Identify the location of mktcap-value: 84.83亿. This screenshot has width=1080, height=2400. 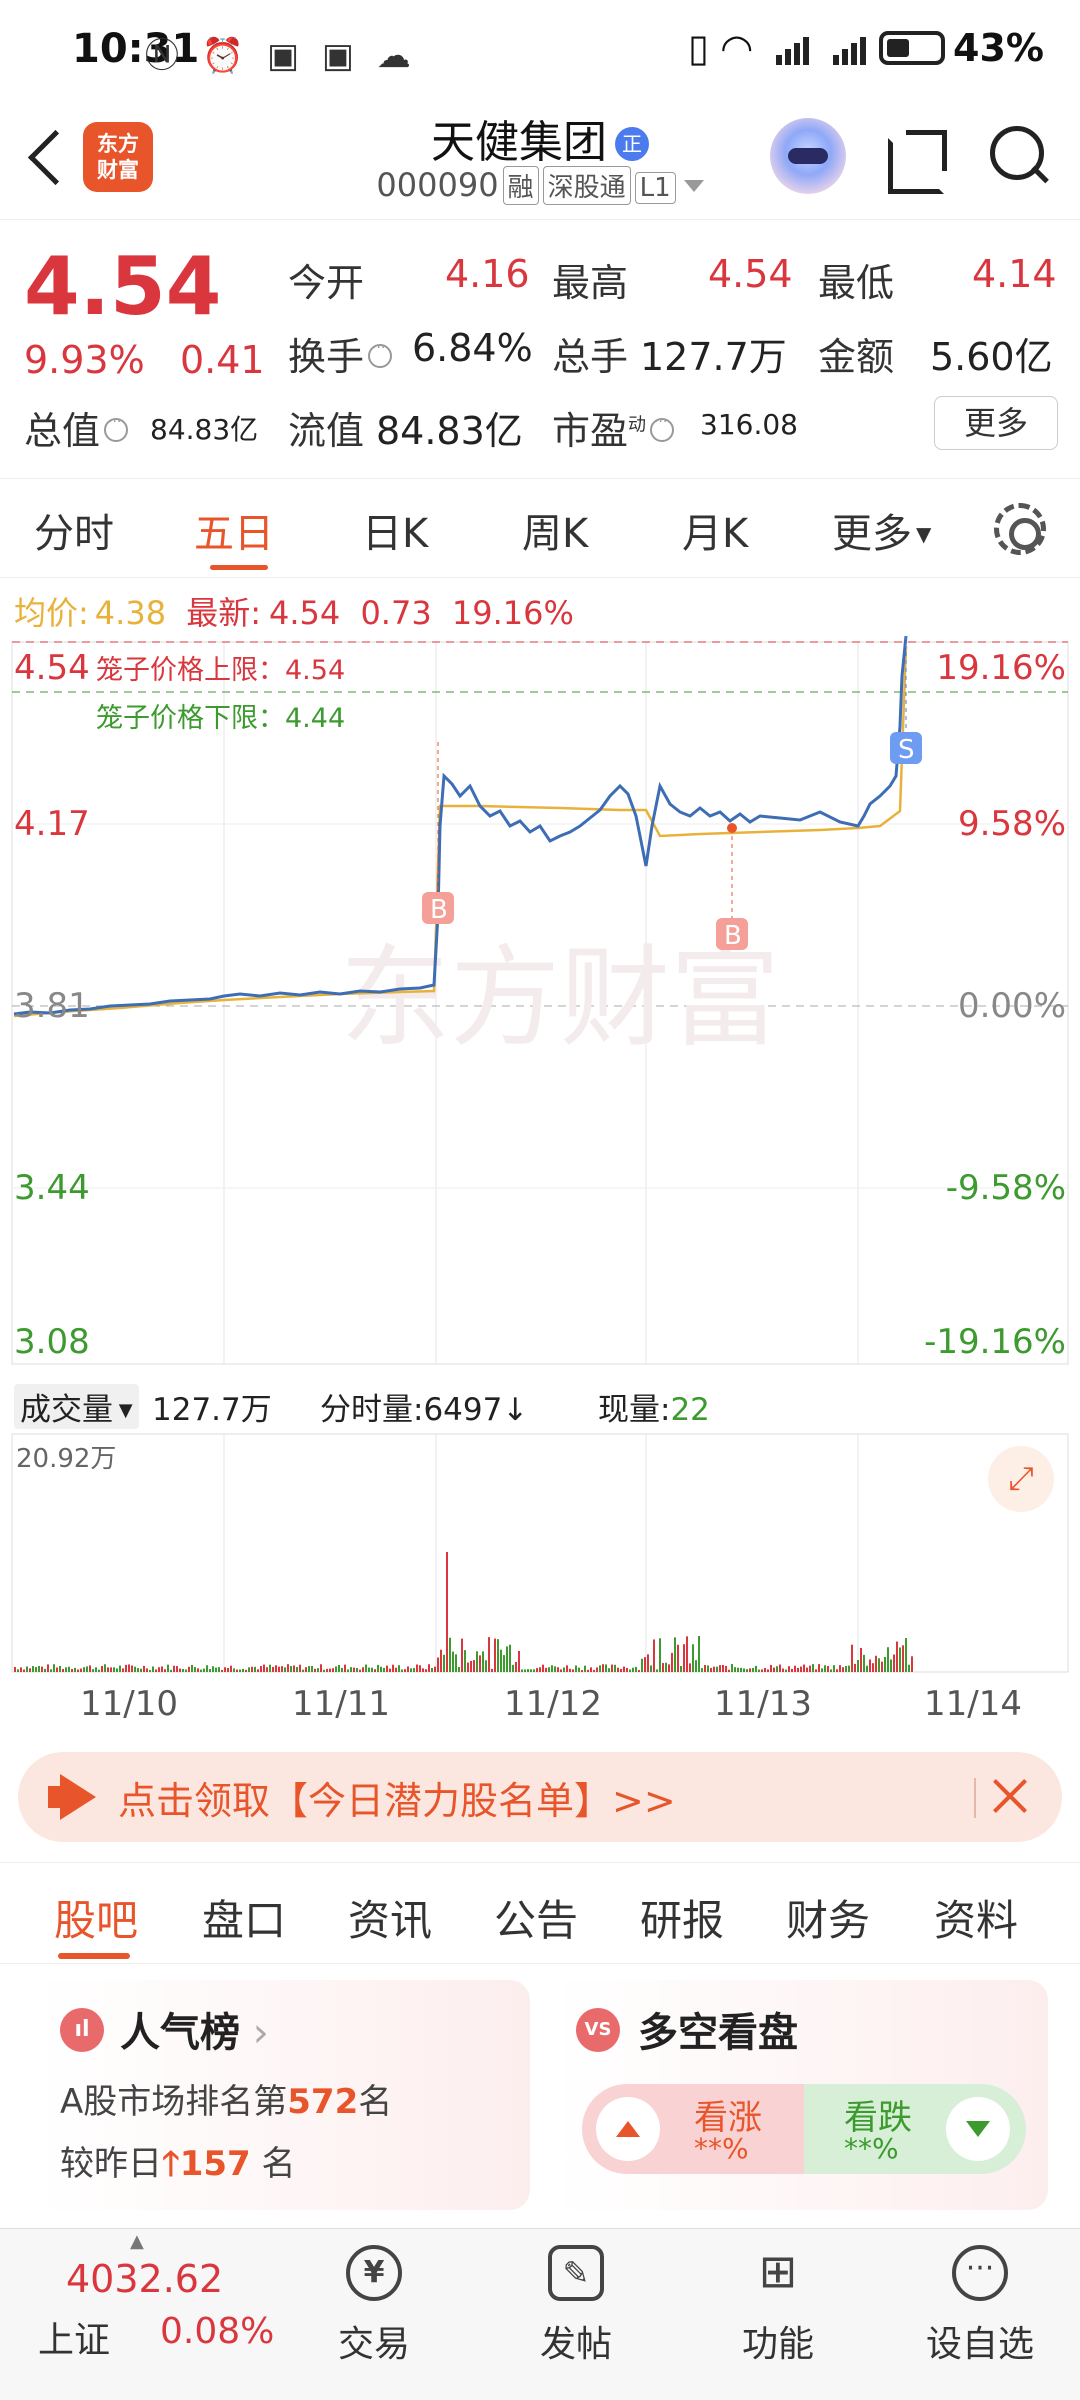
(204, 429).